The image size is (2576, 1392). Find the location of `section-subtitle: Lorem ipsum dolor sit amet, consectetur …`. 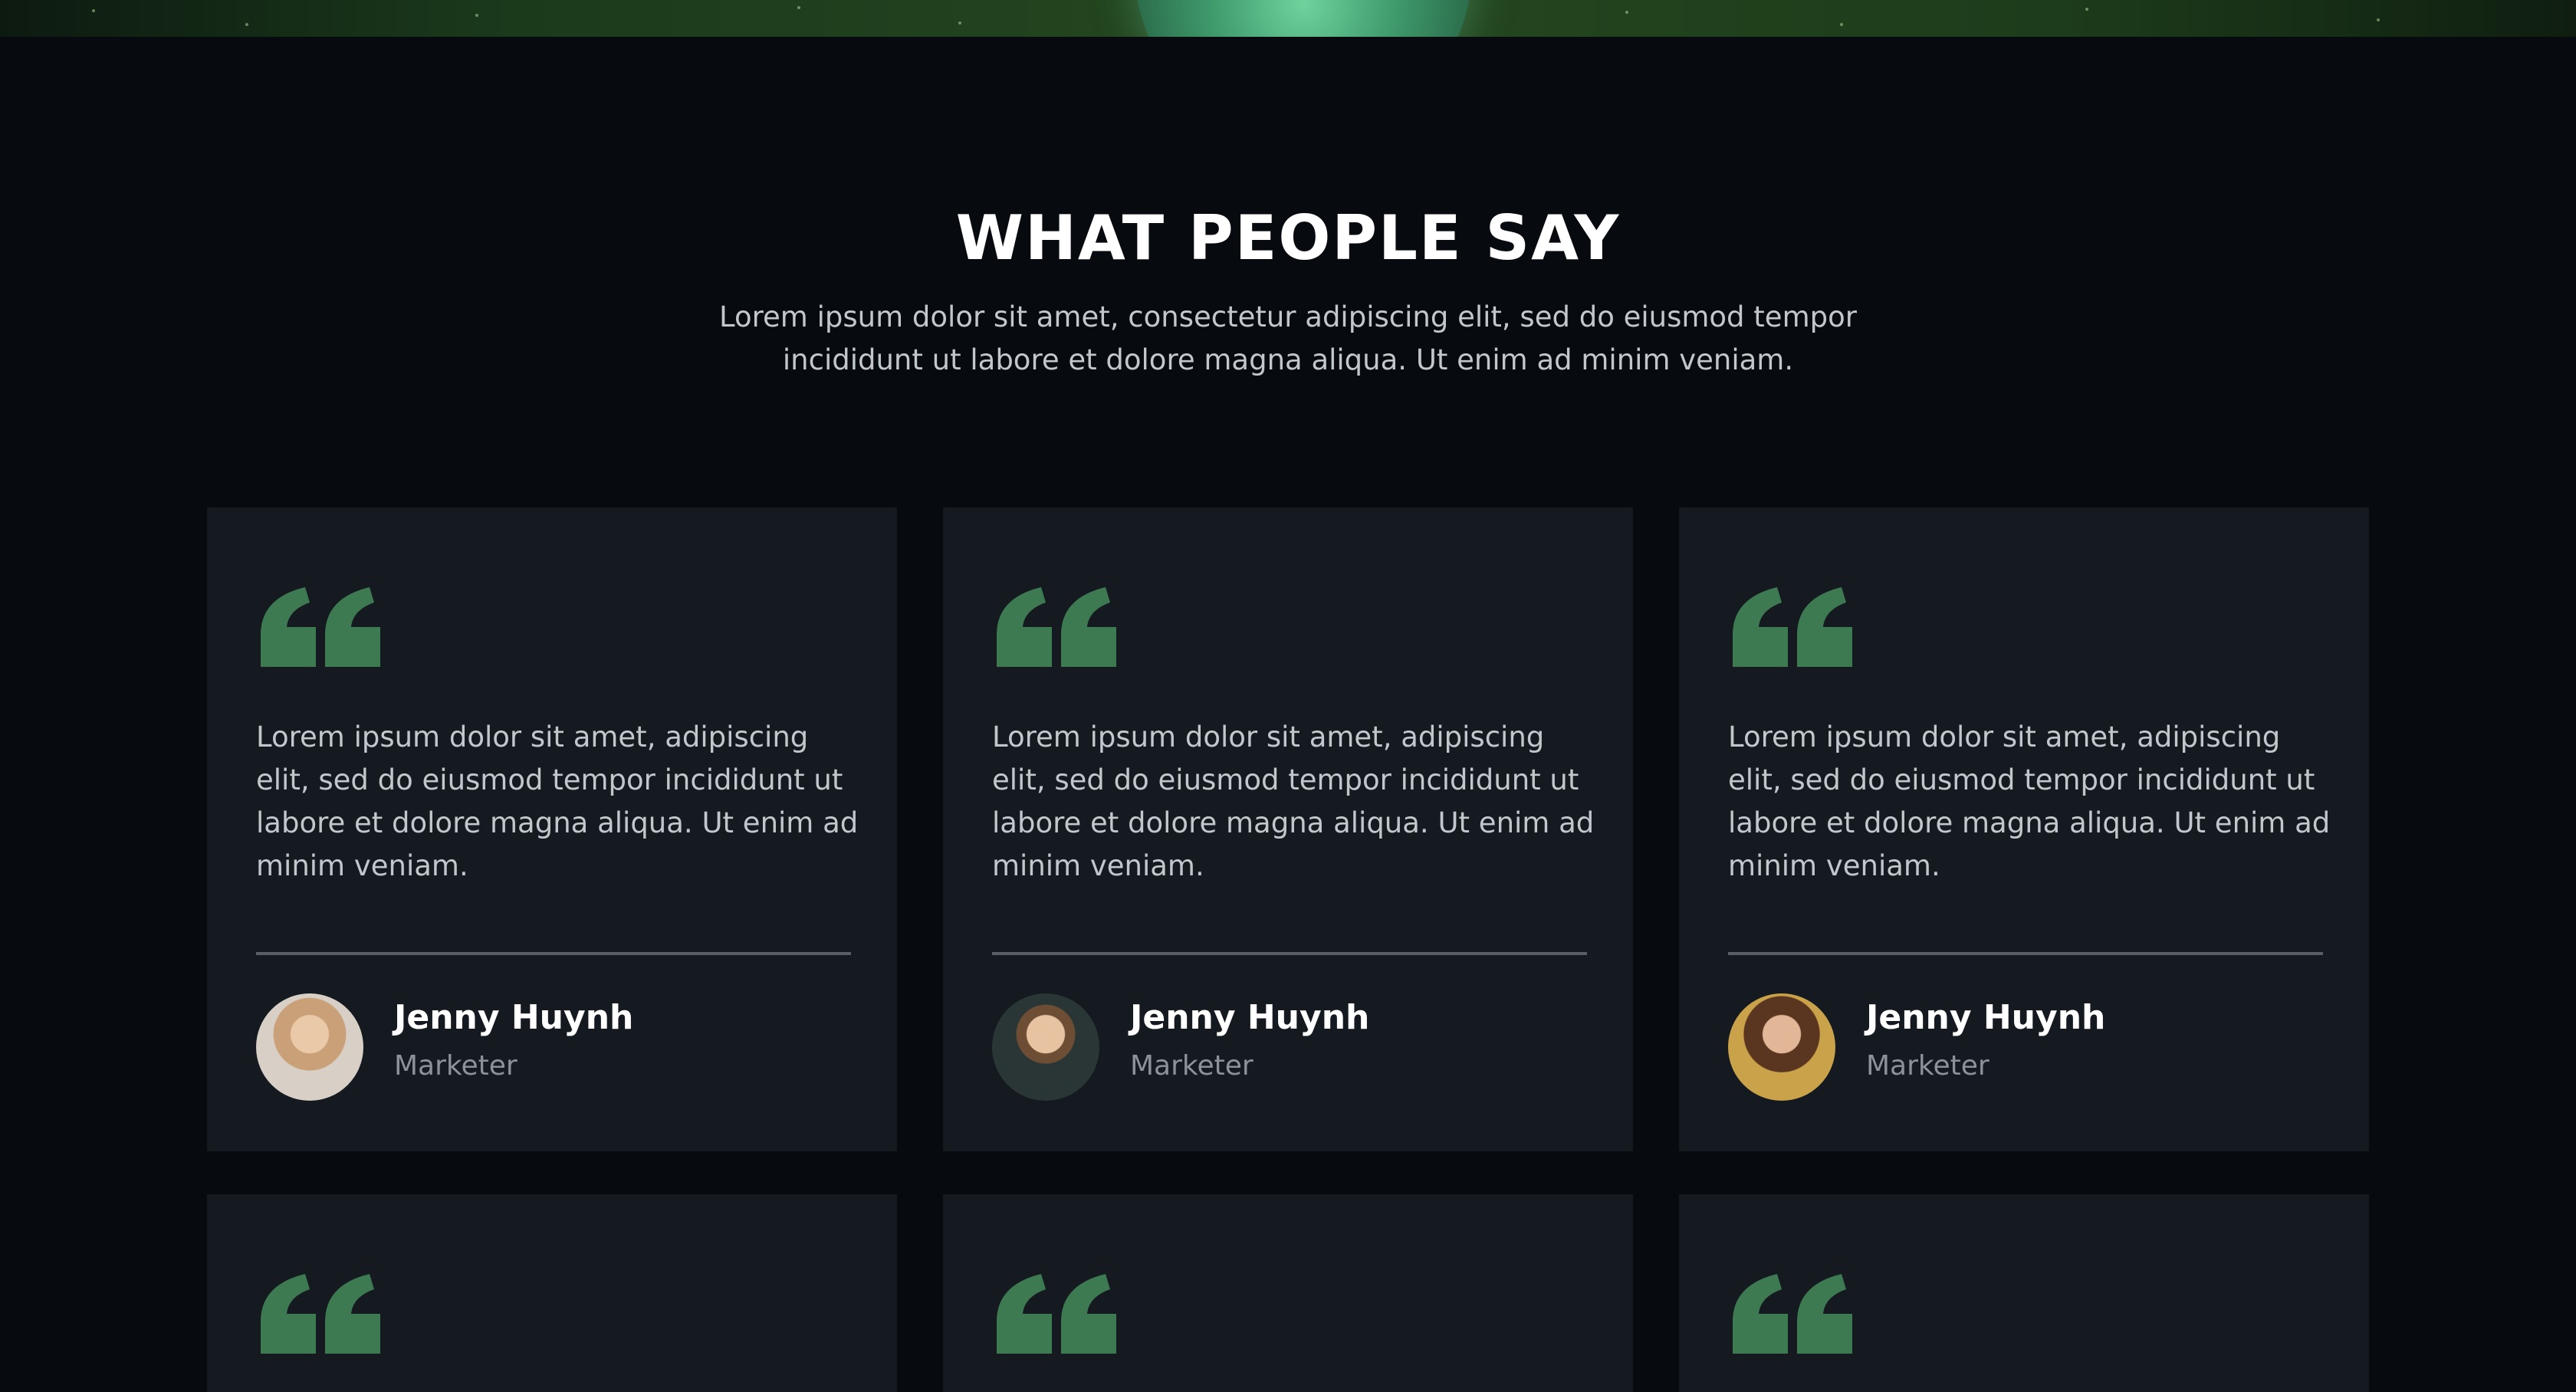

section-subtitle: Lorem ipsum dolor sit amet, consectetur … is located at coordinates (1288, 338).